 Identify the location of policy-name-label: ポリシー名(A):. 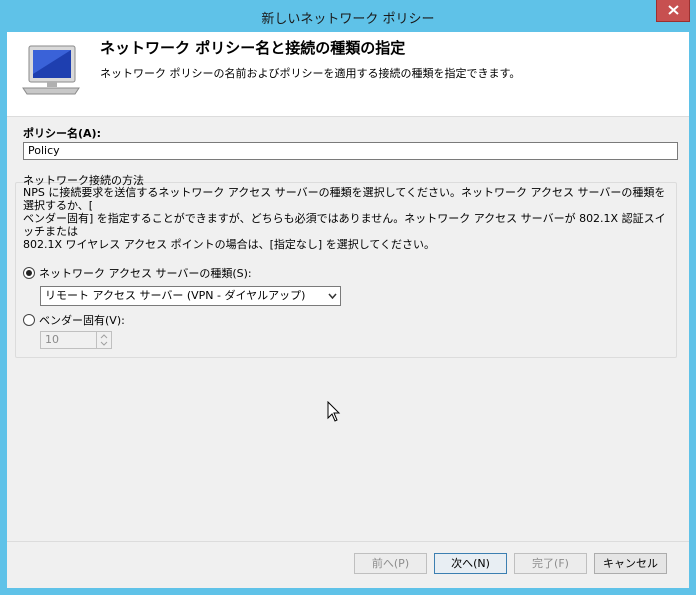
(62, 133).